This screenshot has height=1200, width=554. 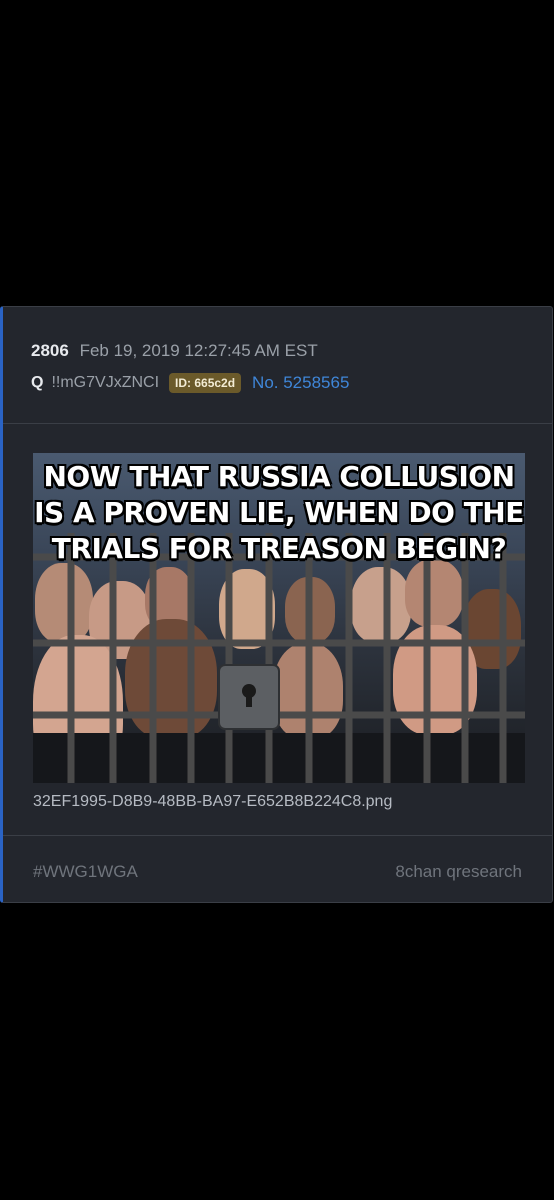 I want to click on post-date: Feb 19, 2019 12:27:45 AM EST, so click(x=198, y=350).